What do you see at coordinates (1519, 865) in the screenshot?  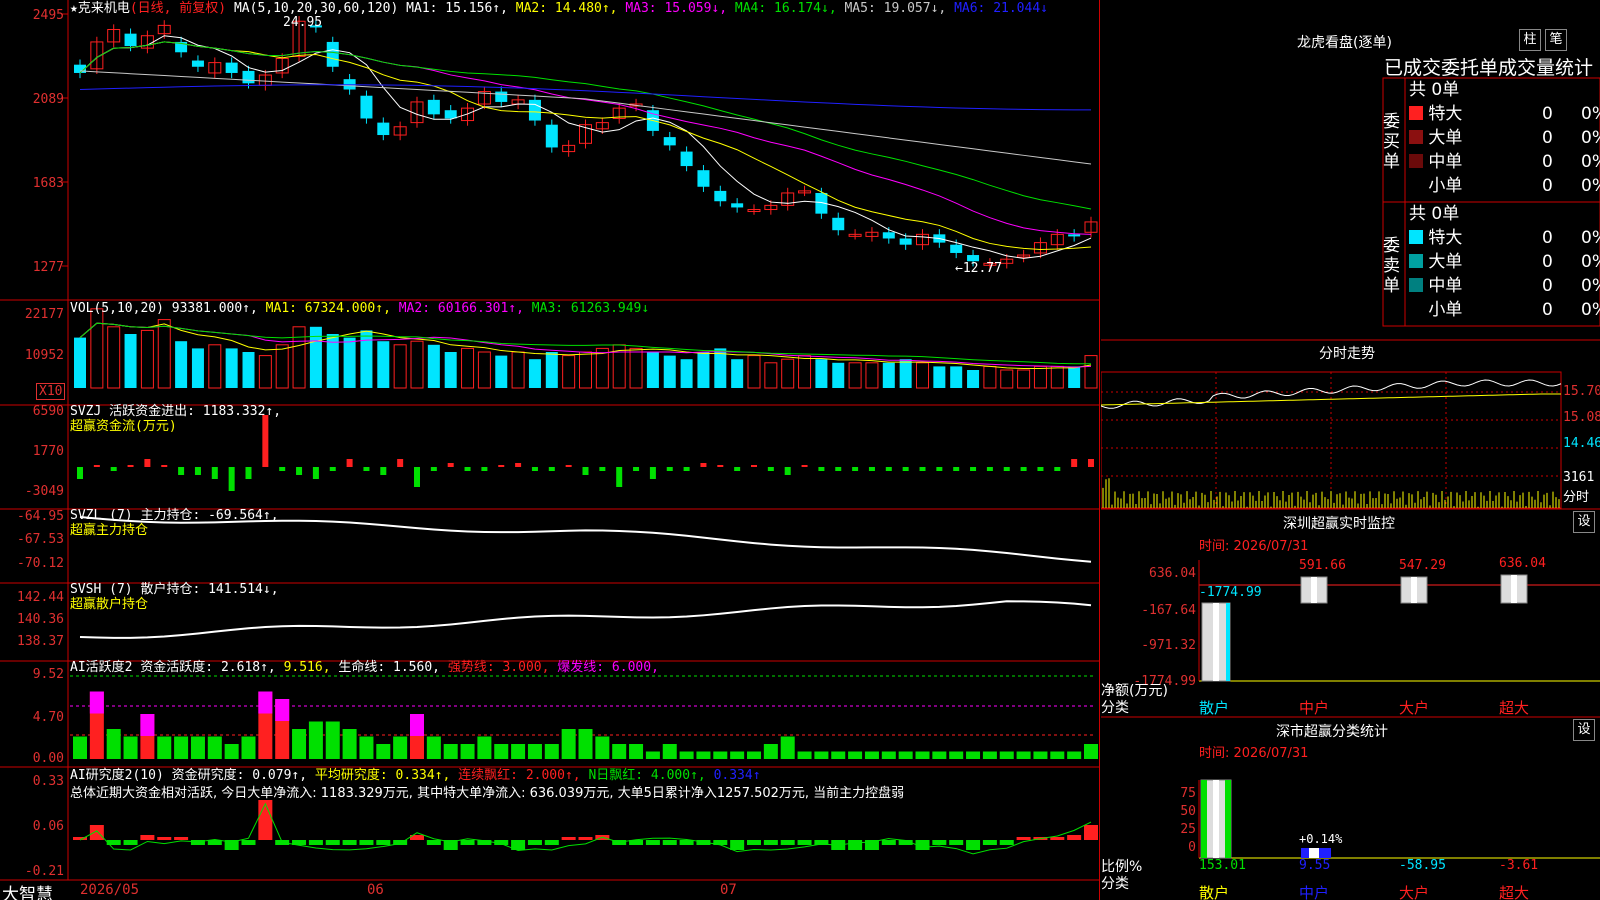 I see `classify-value: -3.61` at bounding box center [1519, 865].